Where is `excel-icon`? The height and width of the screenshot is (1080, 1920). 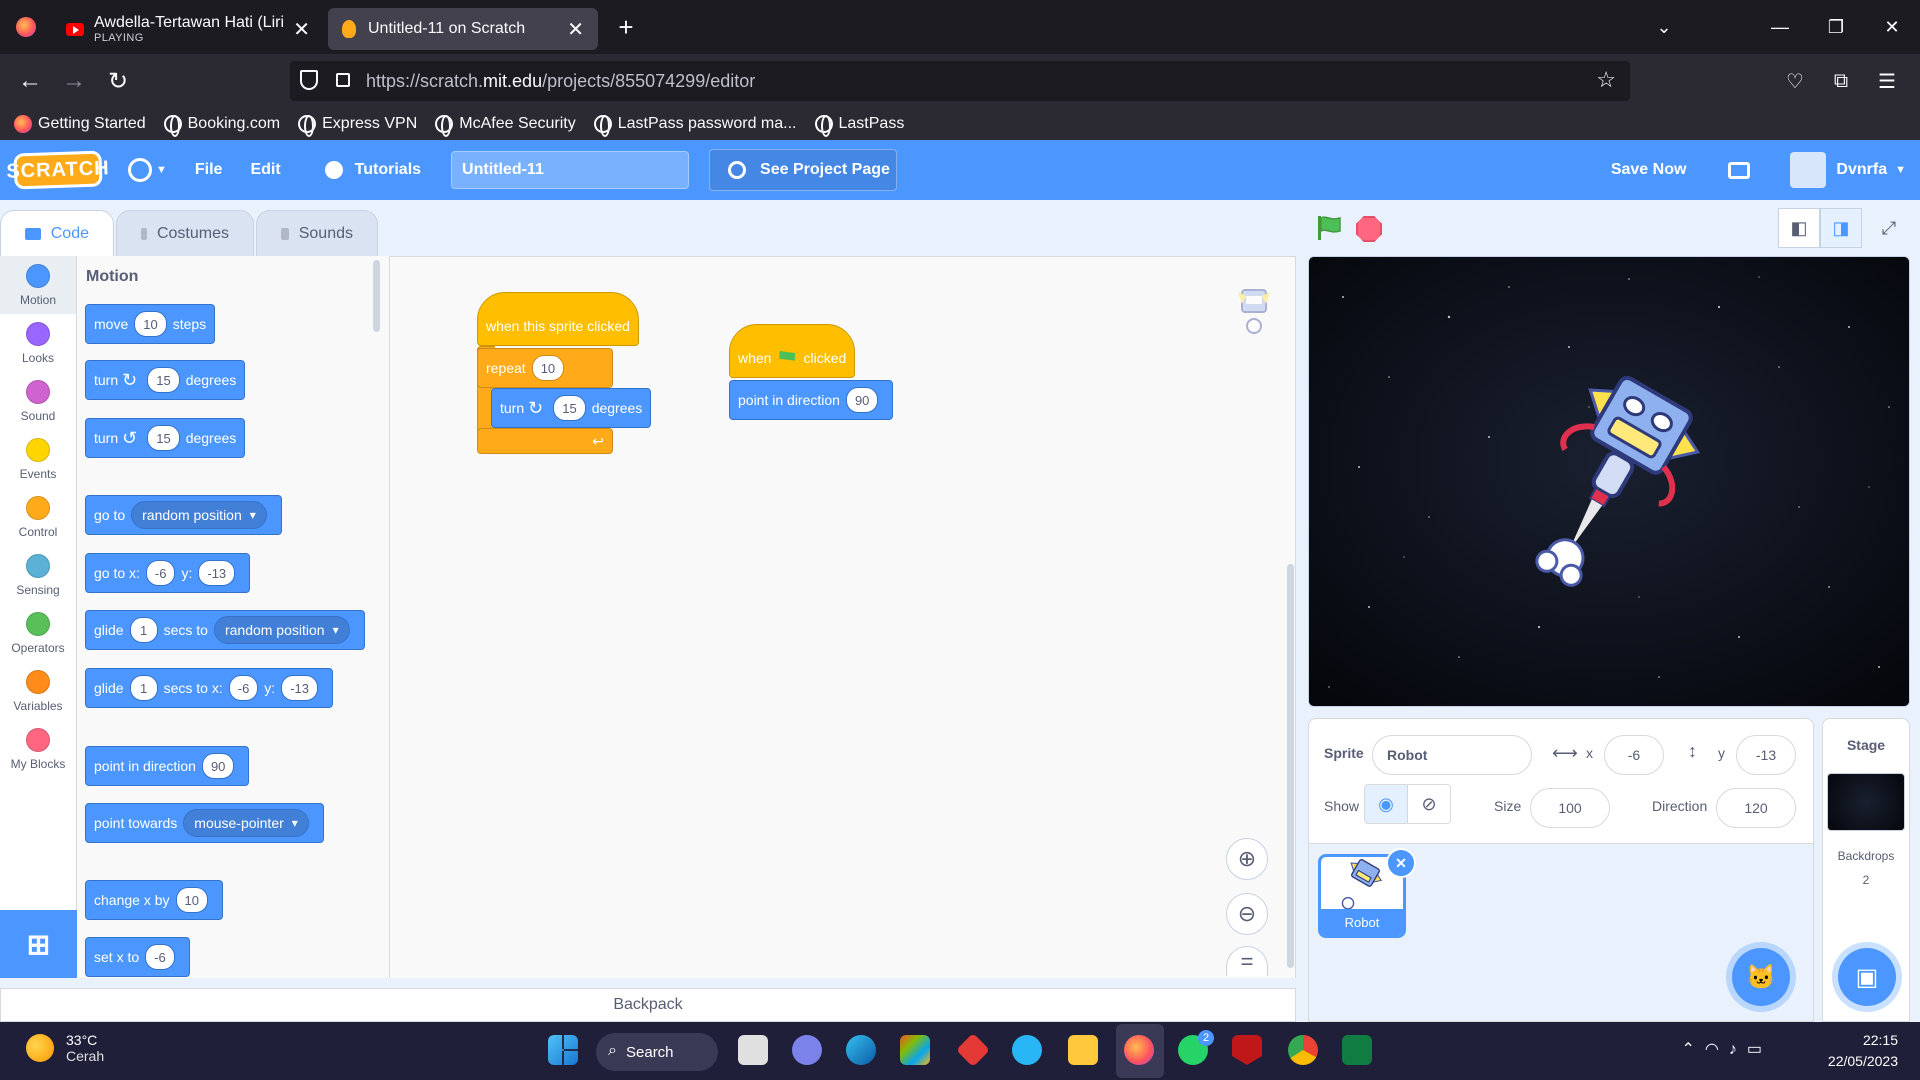
excel-icon is located at coordinates (1357, 1050).